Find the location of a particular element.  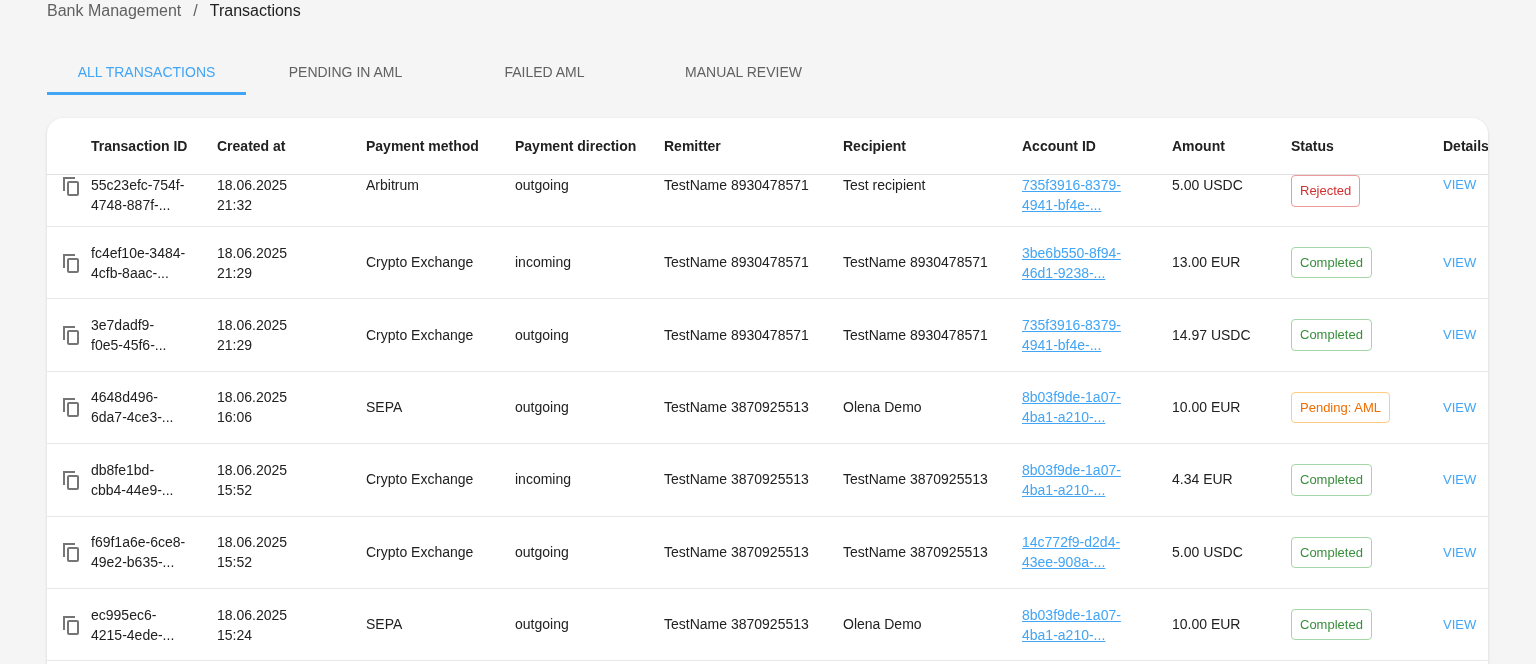

breadcrumb-link: Bank Management is located at coordinates (114, 11).